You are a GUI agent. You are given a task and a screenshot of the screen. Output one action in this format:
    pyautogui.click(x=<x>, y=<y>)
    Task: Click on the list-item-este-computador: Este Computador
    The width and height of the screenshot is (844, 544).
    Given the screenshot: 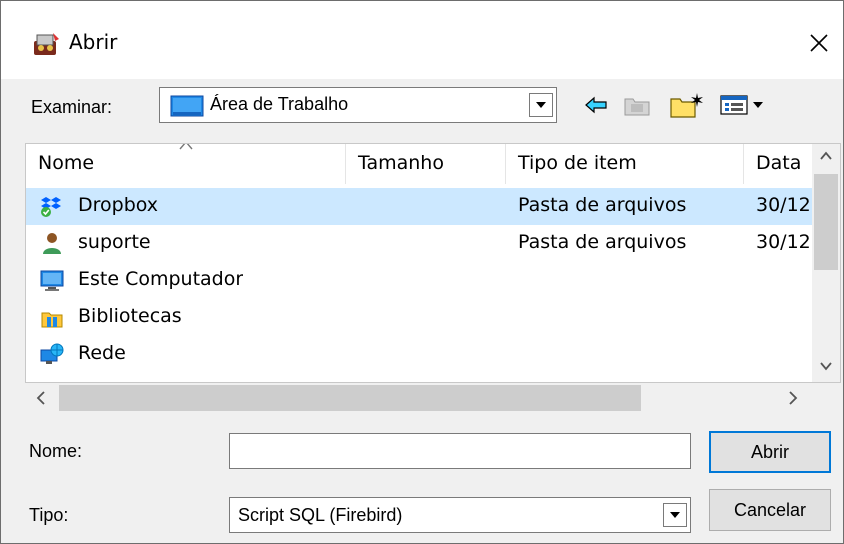 What is the action you would take?
    pyautogui.click(x=419, y=280)
    